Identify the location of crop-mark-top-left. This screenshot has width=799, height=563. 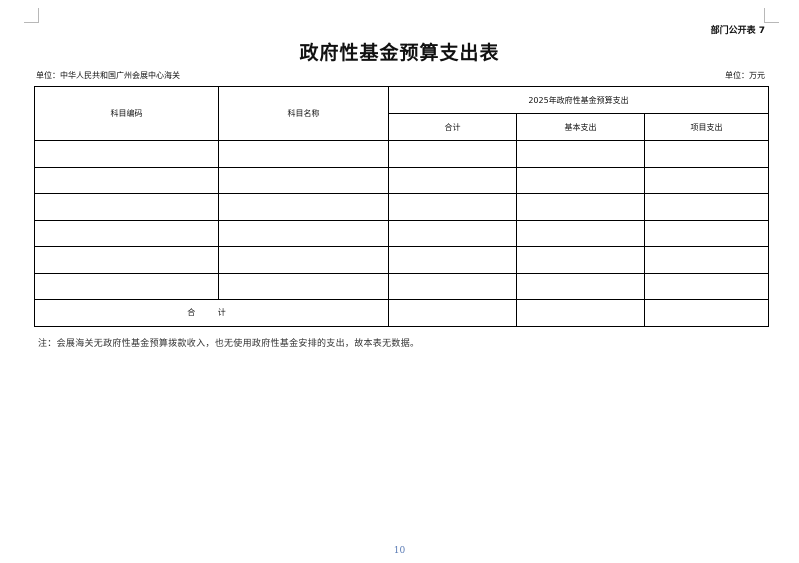
(31, 15).